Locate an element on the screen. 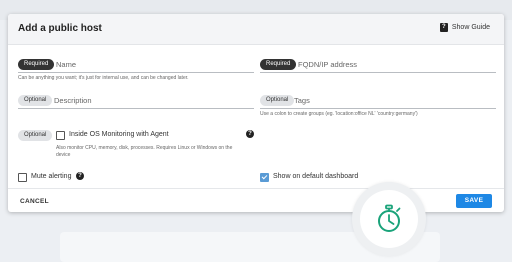  footer-divider is located at coordinates (256, 188).